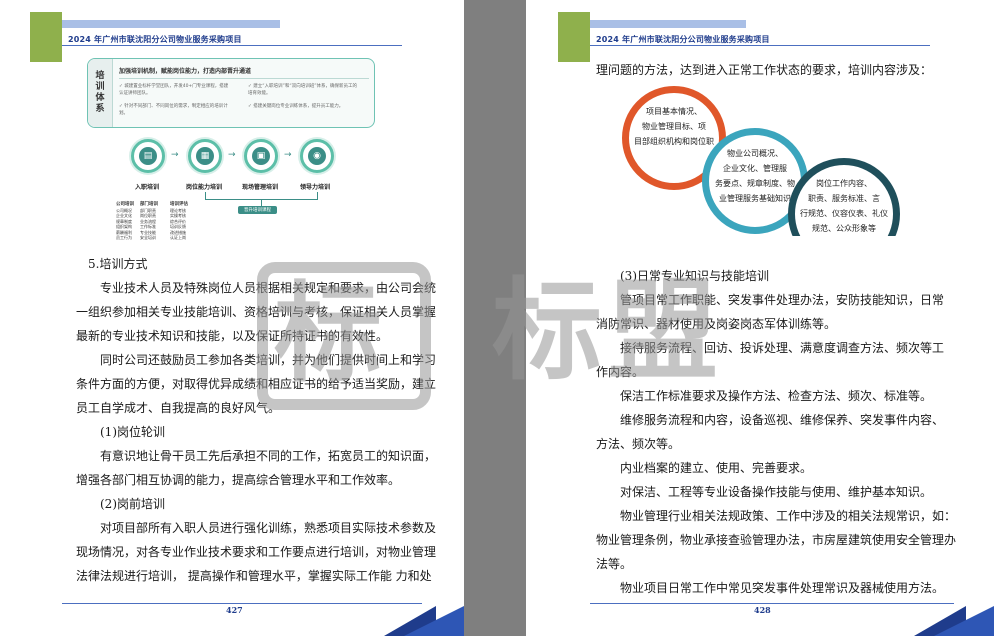 The height and width of the screenshot is (636, 994). Describe the element at coordinates (254, 576) in the screenshot. I see `paragraph: 法律法规进行培训， 提高操作和管理水平，掌握实际工作能 力和处` at that location.